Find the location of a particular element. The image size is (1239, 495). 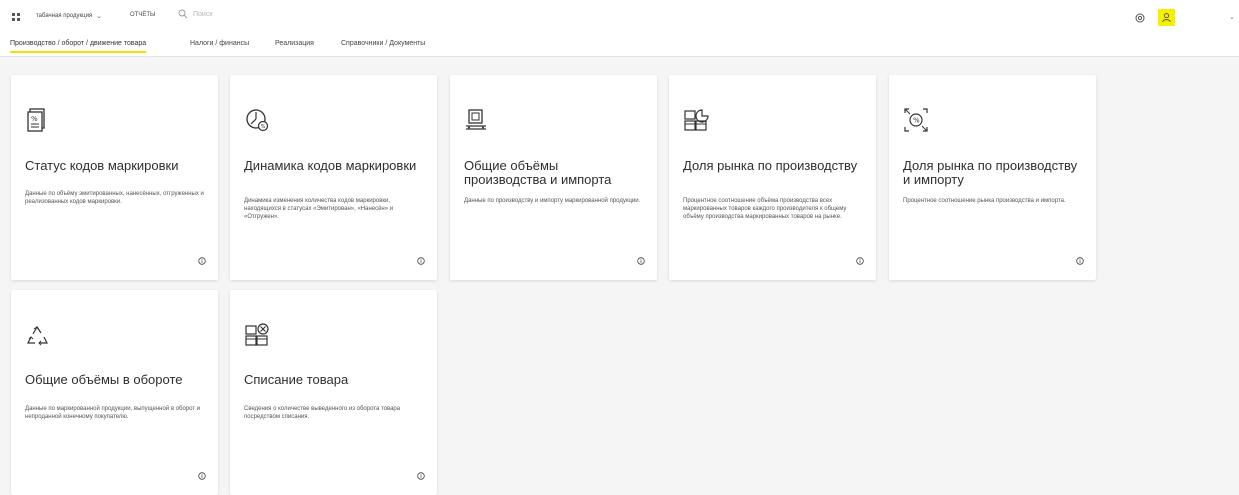

document-code-icon: % is located at coordinates (36, 120).